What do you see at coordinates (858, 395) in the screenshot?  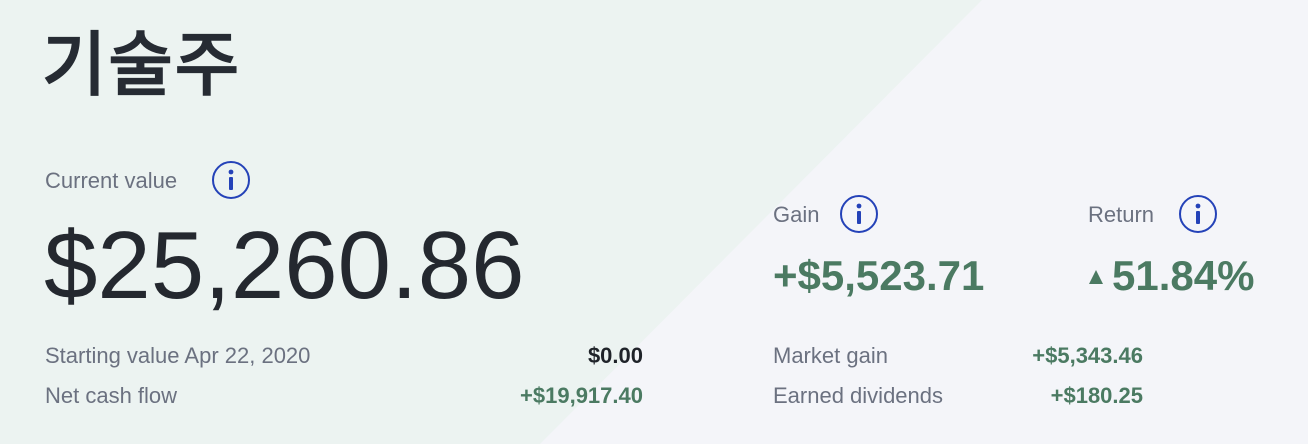 I see `earned-dividends-label: Earned dividends` at bounding box center [858, 395].